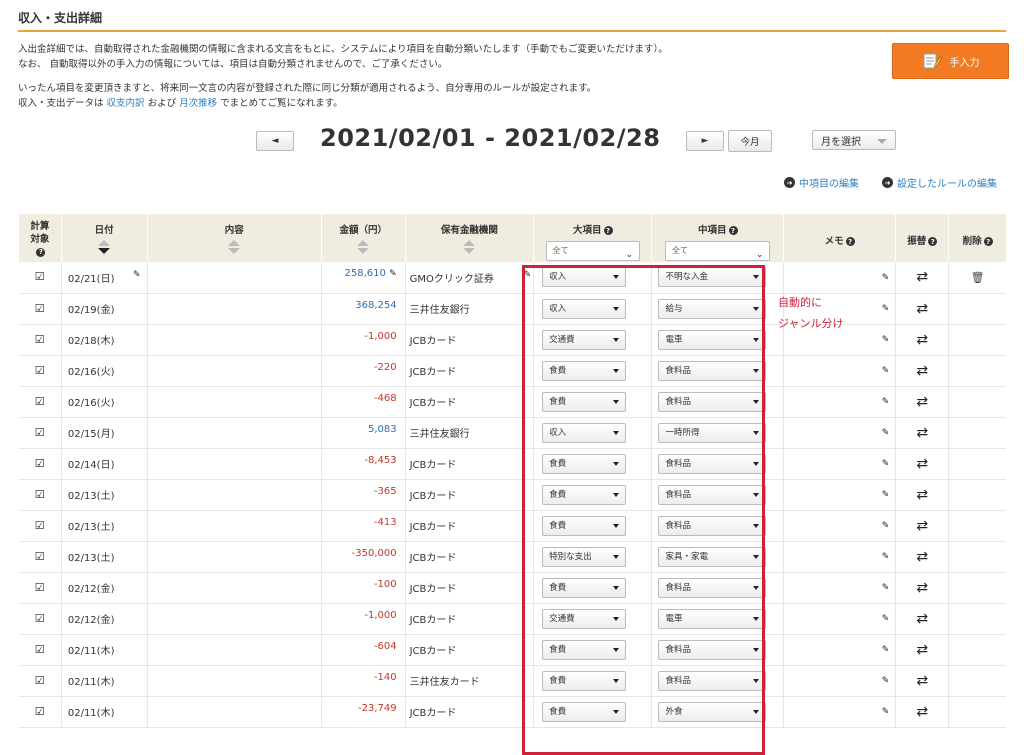 Image resolution: width=1024 pixels, height=755 pixels. I want to click on header-institution: 保有金融機関, so click(469, 238).